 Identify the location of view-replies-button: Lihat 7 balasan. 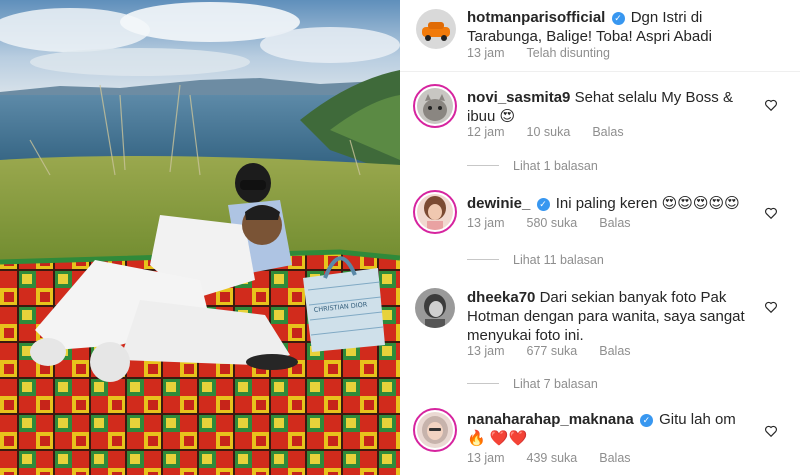
(532, 384).